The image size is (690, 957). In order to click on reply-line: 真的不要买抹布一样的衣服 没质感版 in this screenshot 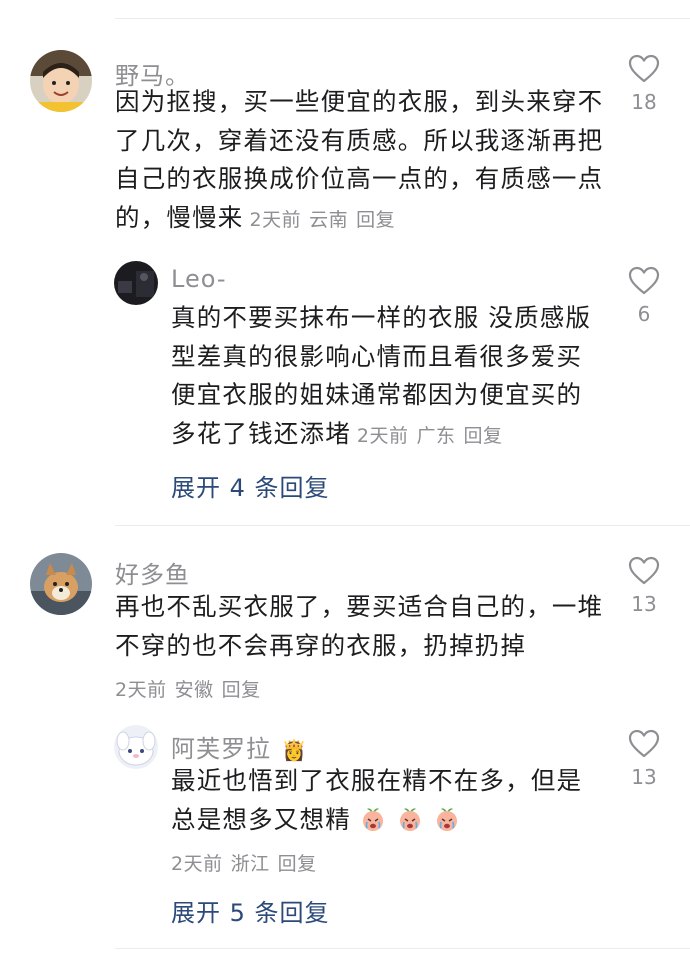, I will do `click(381, 317)`.